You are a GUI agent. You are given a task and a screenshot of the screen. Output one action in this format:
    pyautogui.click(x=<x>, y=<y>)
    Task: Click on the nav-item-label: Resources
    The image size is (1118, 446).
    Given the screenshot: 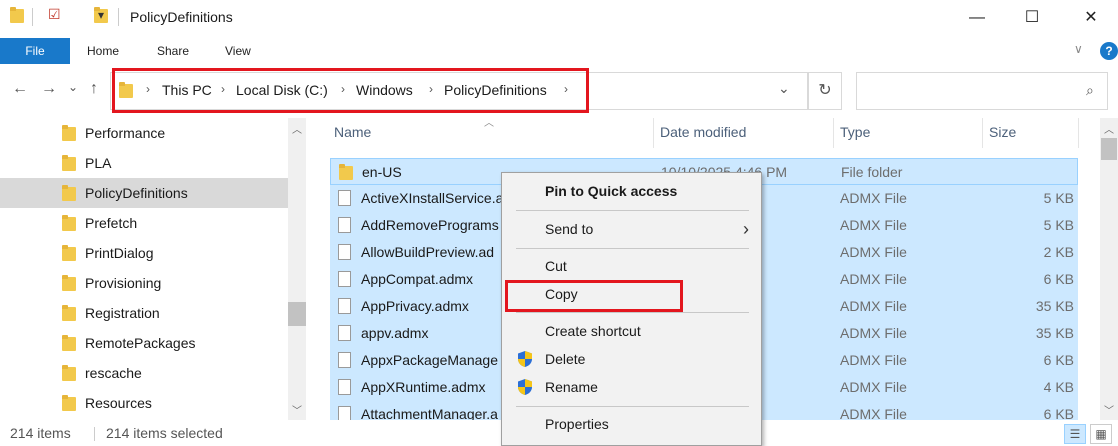 What is the action you would take?
    pyautogui.click(x=118, y=403)
    